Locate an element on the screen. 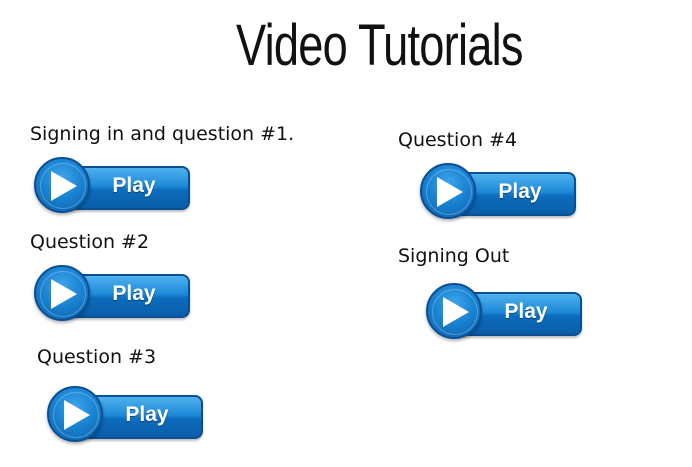  tutorial-label-signing-in: Signing in and question #1. is located at coordinates (162, 134).